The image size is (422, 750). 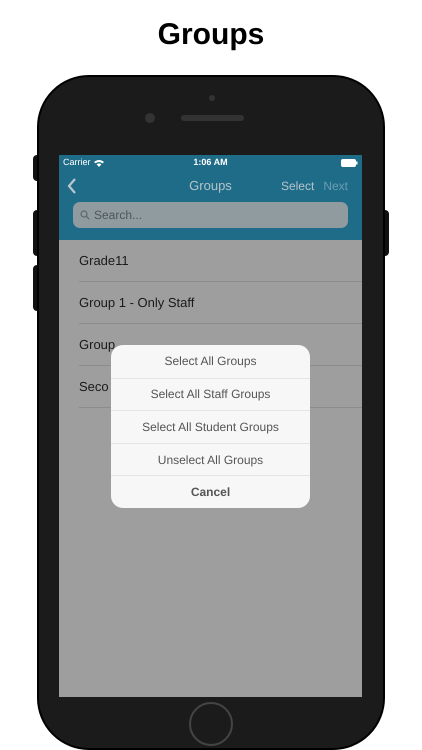 I want to click on search-icon, so click(x=85, y=215).